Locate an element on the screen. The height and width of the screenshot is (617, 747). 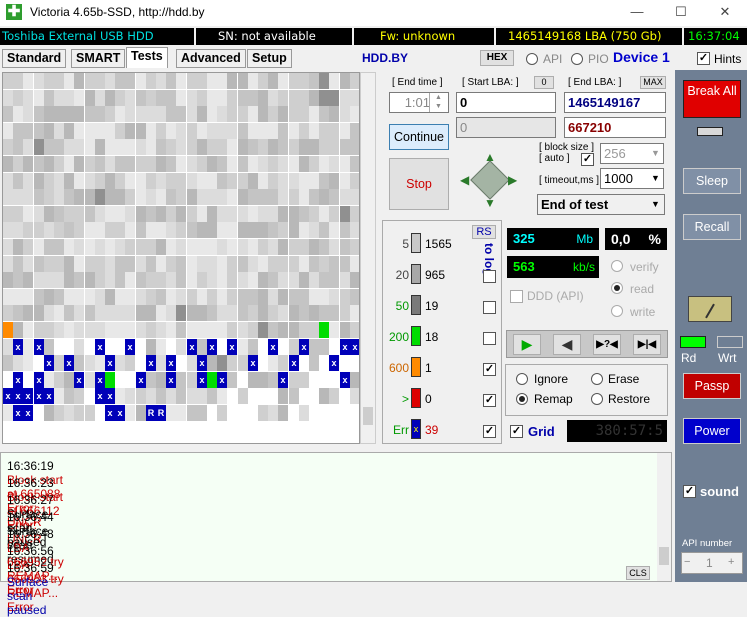
arrow-left-icon: ◀ is located at coordinates (464, 180).